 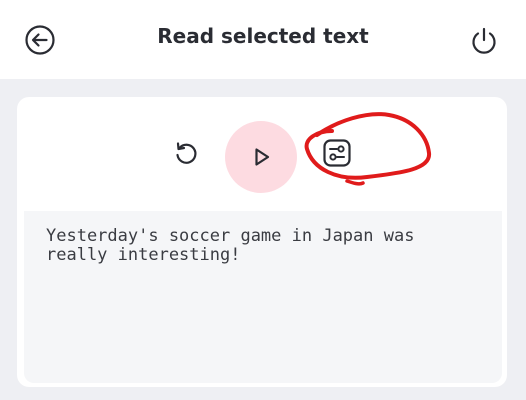 I want to click on reset-icon, so click(x=186, y=153).